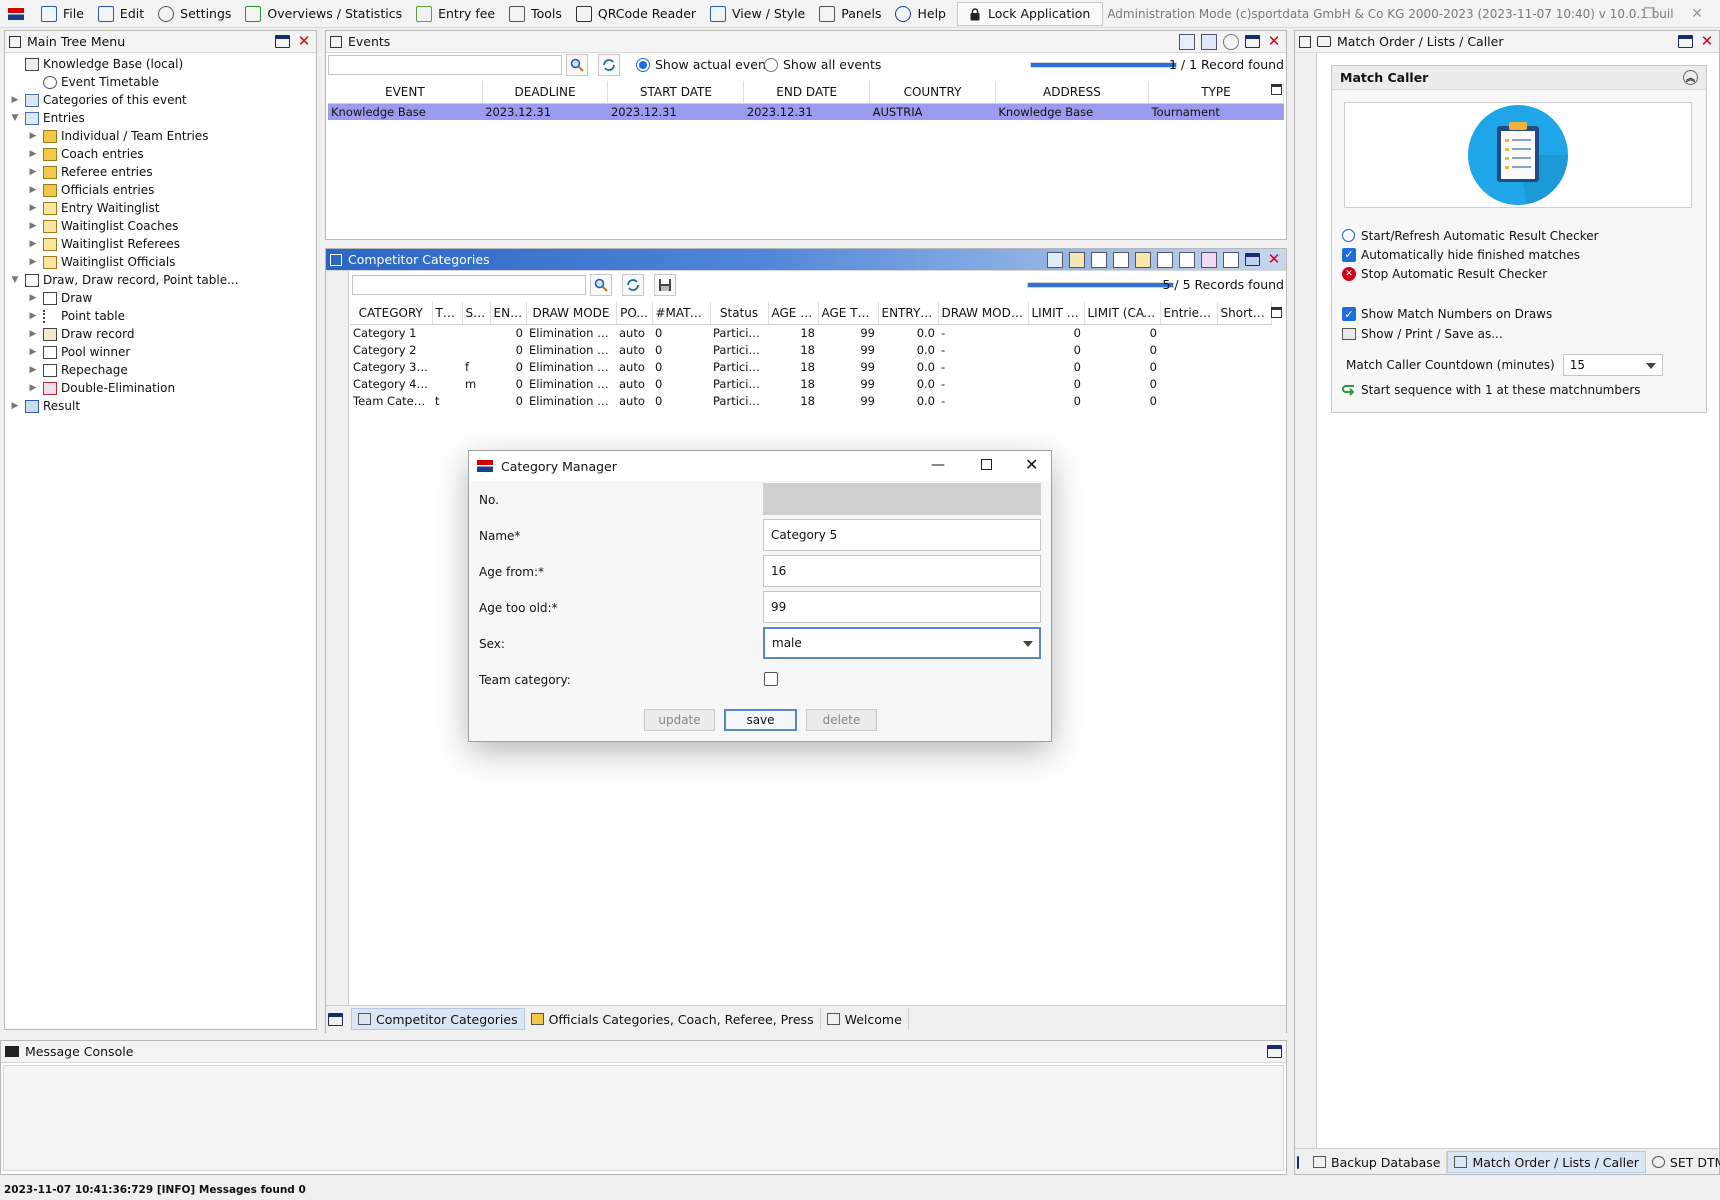 This screenshot has width=1720, height=1200. I want to click on menu-file: File, so click(62, 14).